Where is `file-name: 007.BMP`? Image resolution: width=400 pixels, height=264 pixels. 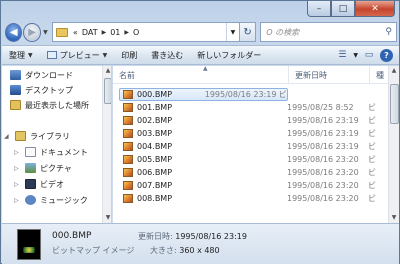
file-name: 007.BMP is located at coordinates (155, 185).